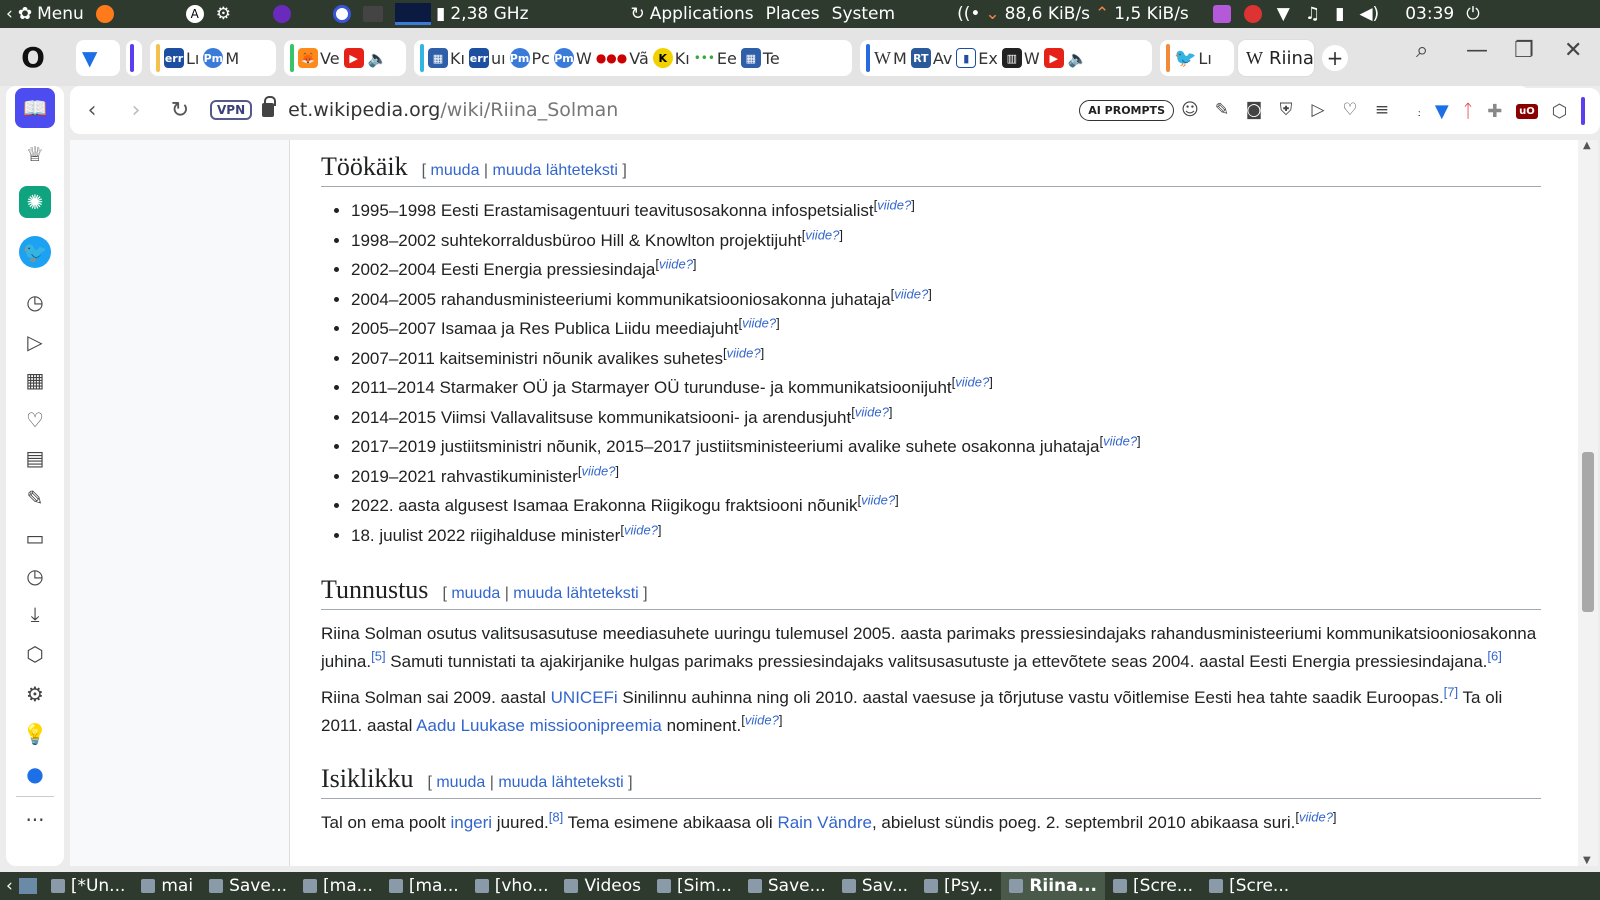 The width and height of the screenshot is (1600, 900). I want to click on tab-group-1: err Lı Pm M, so click(213, 58).